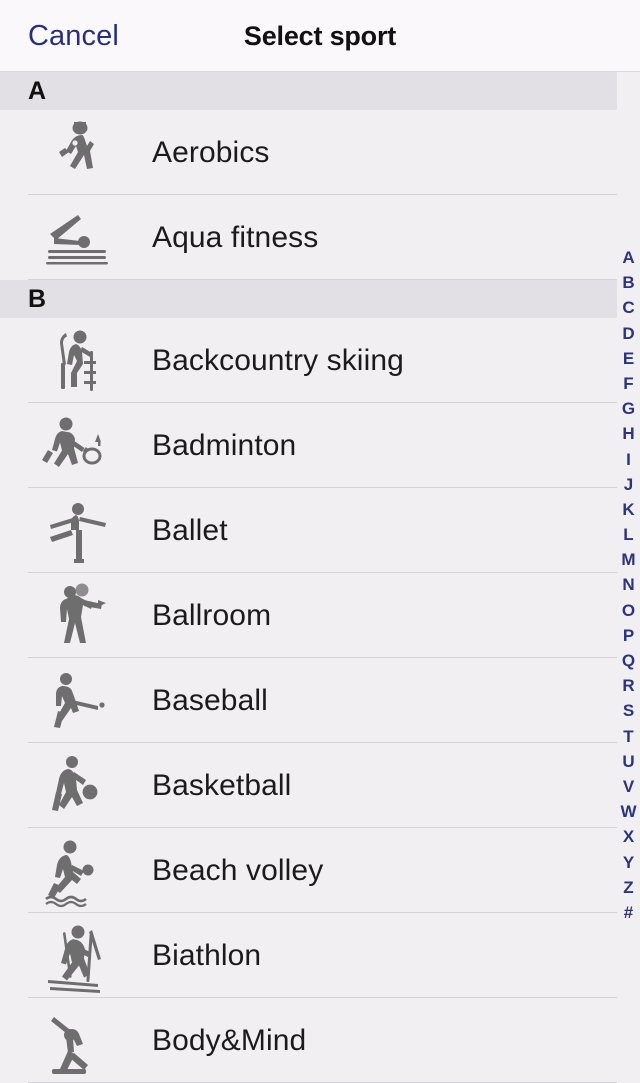 The image size is (640, 1083). What do you see at coordinates (78, 956) in the screenshot?
I see `biathlon-icon` at bounding box center [78, 956].